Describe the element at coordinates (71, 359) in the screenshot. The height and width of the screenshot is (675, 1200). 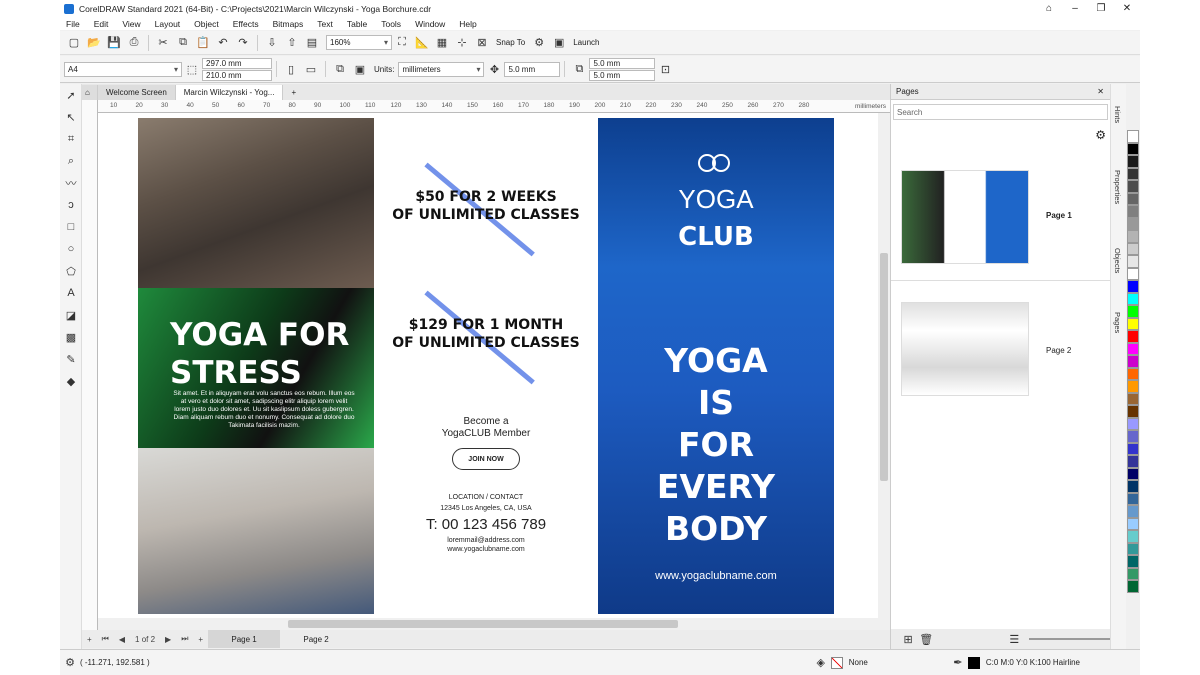
I see `eyedropper-tool-icon: ✎` at that location.